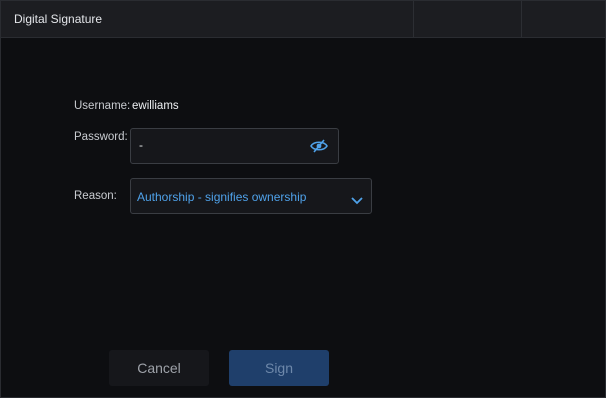 The width and height of the screenshot is (606, 398). I want to click on cancel-button: Cancel, so click(159, 368).